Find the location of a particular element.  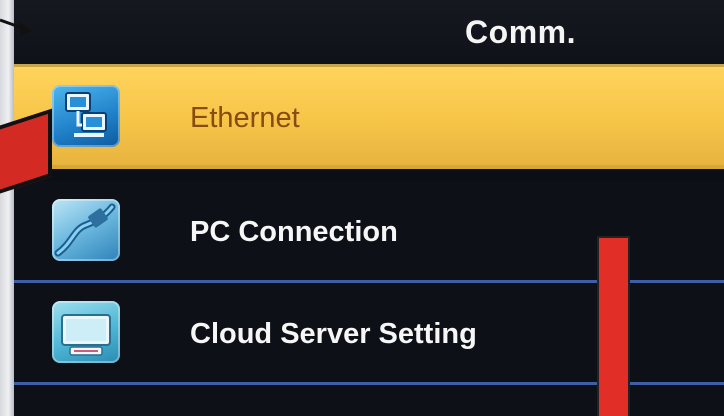

annotation-red-marker-right is located at coordinates (613, 326).